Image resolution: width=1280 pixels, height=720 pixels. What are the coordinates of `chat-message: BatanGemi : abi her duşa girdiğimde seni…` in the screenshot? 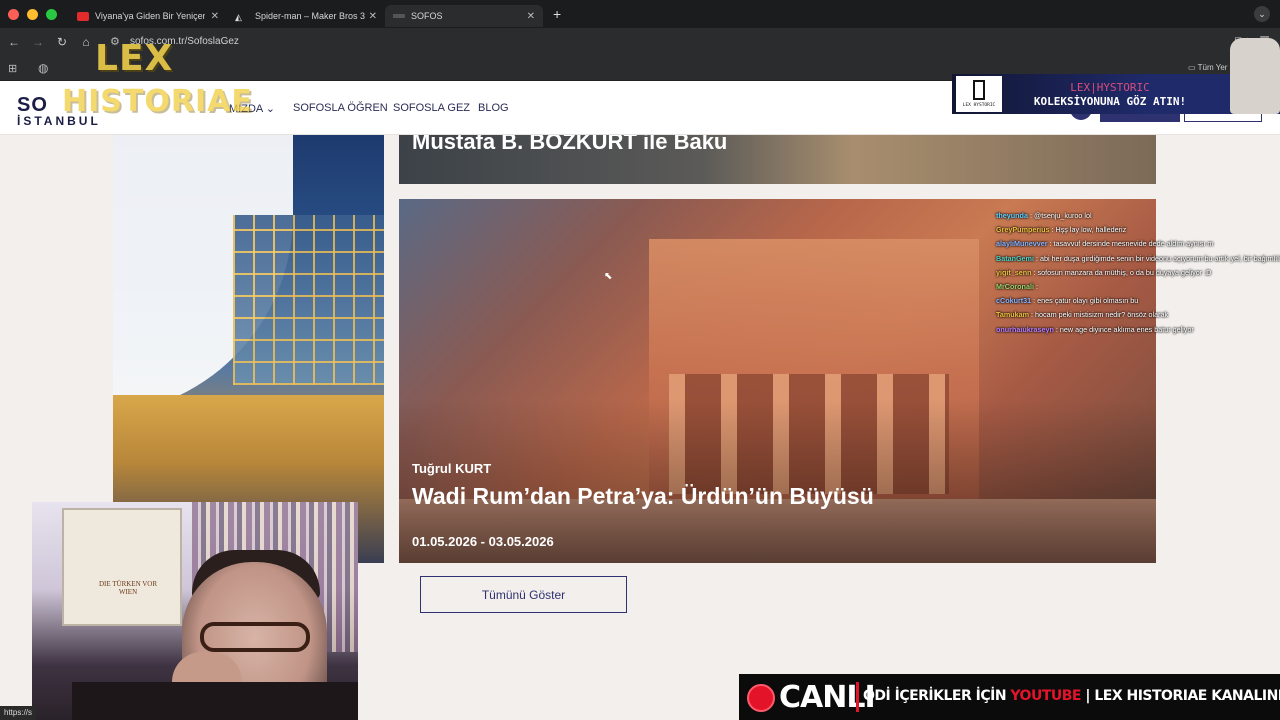 It's located at (1138, 259).